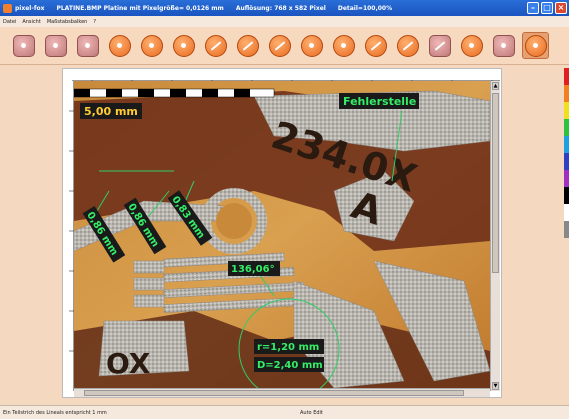 Image resolution: width=569 pixels, height=419 pixels. What do you see at coordinates (30, 8) in the screenshot?
I see `app-title: pixel-fox` at bounding box center [30, 8].